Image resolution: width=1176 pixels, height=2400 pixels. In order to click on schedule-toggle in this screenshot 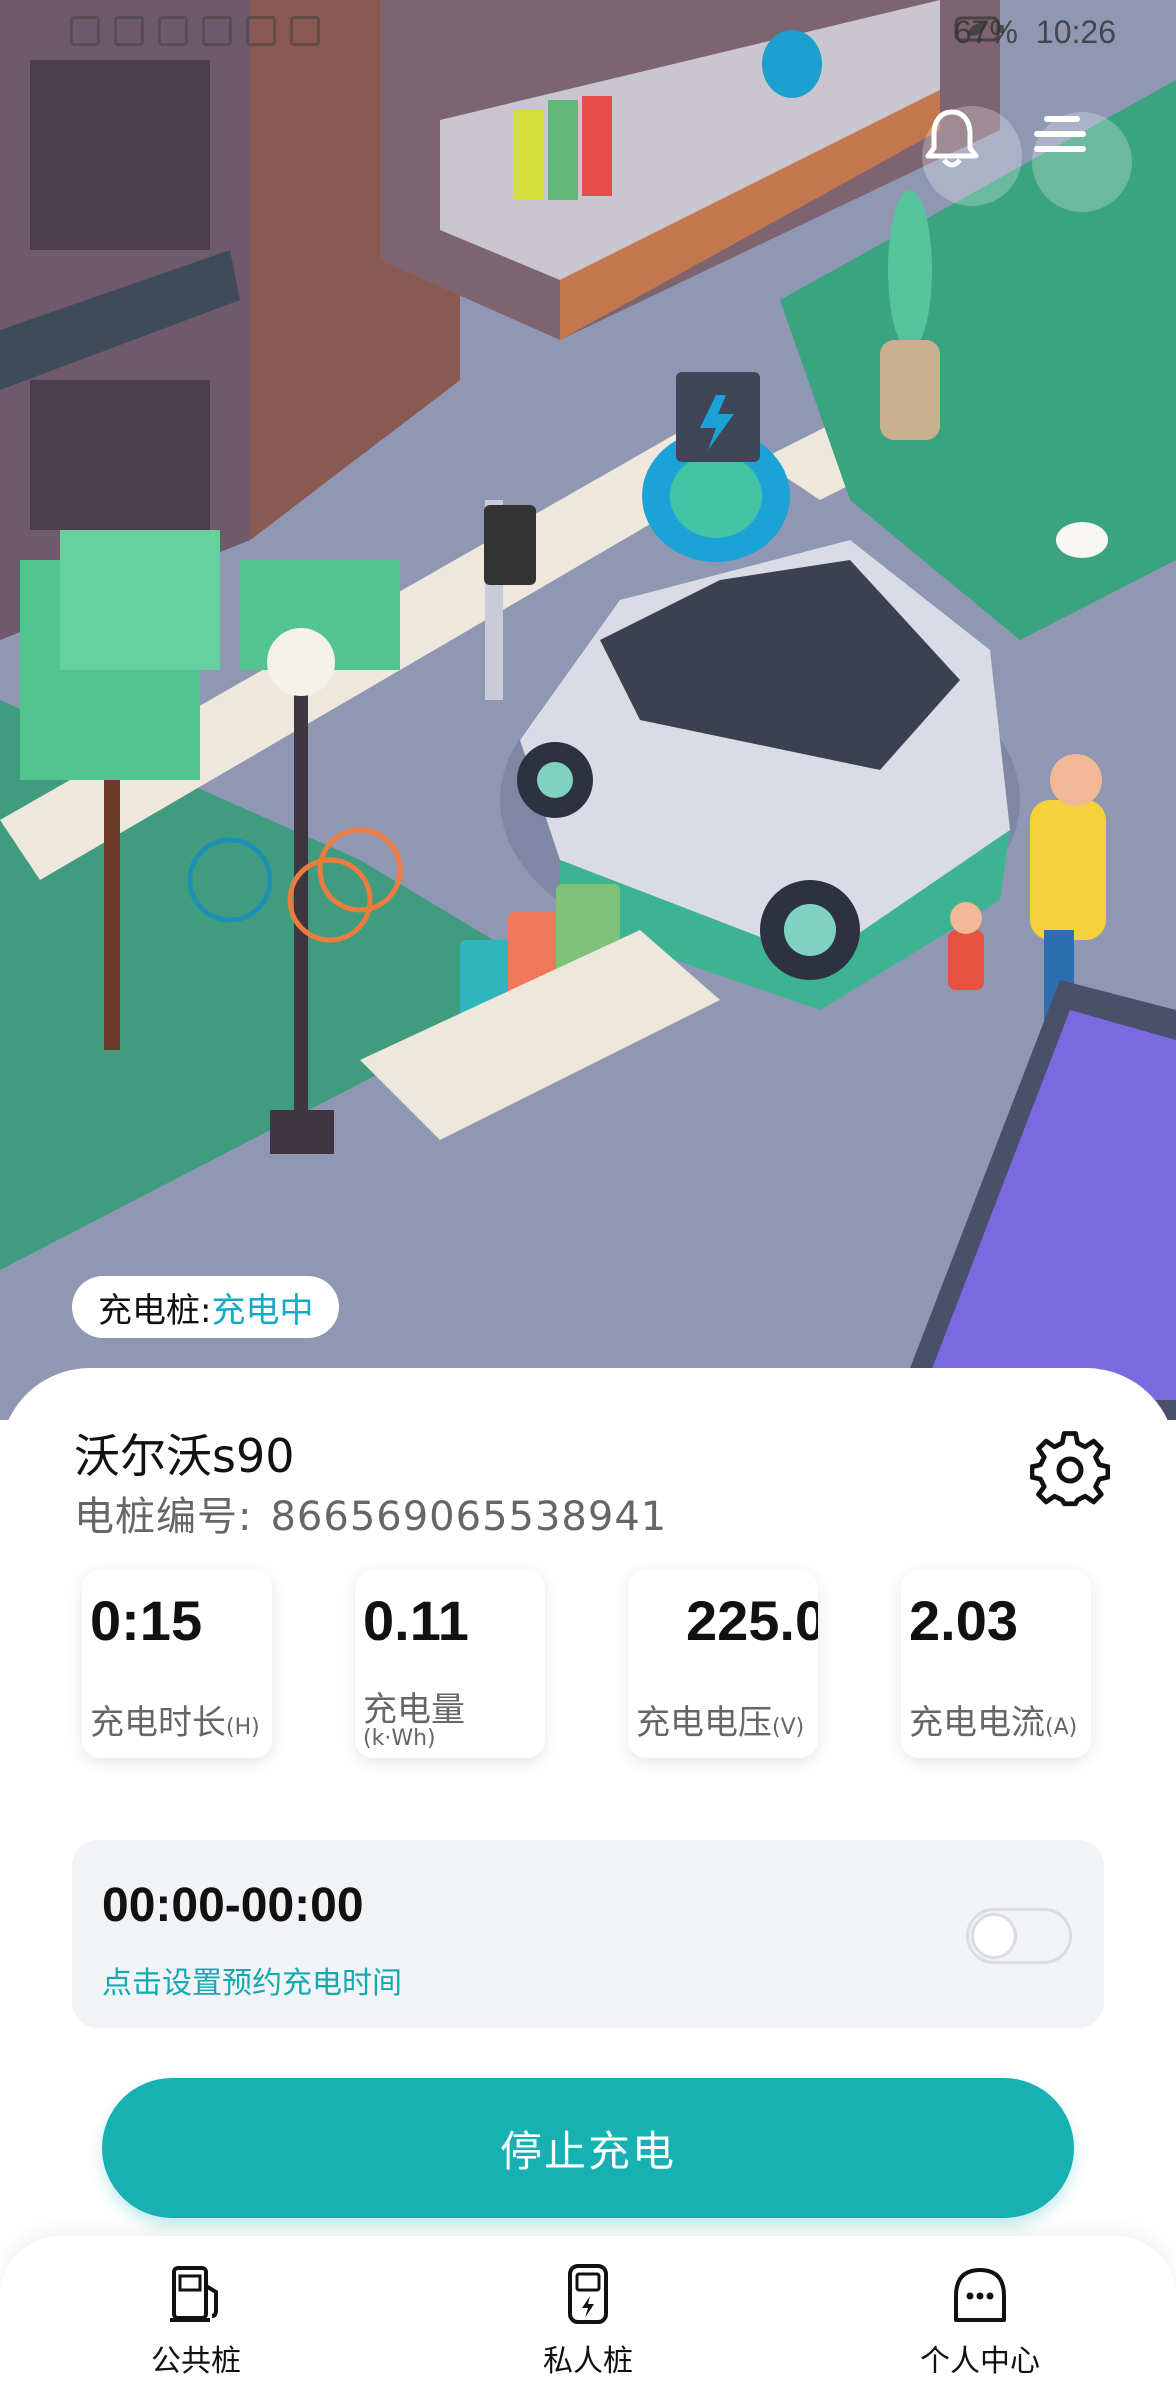, I will do `click(1019, 1936)`.